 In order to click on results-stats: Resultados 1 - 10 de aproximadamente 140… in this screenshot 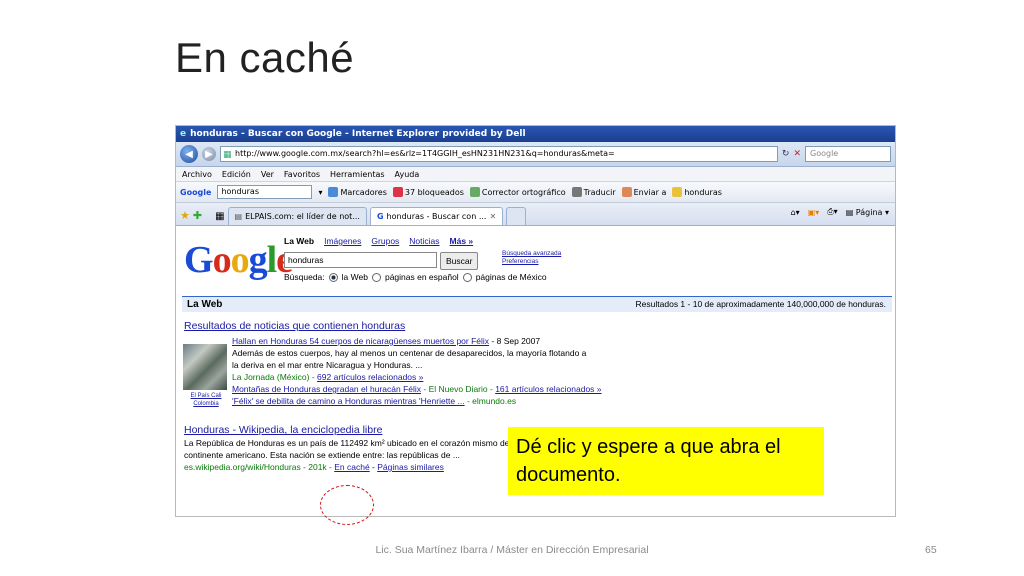, I will do `click(760, 304)`.